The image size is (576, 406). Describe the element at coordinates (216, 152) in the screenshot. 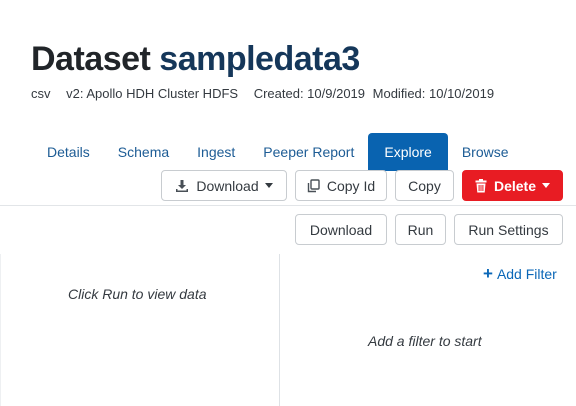

I see `tab-ingest: Ingest` at that location.